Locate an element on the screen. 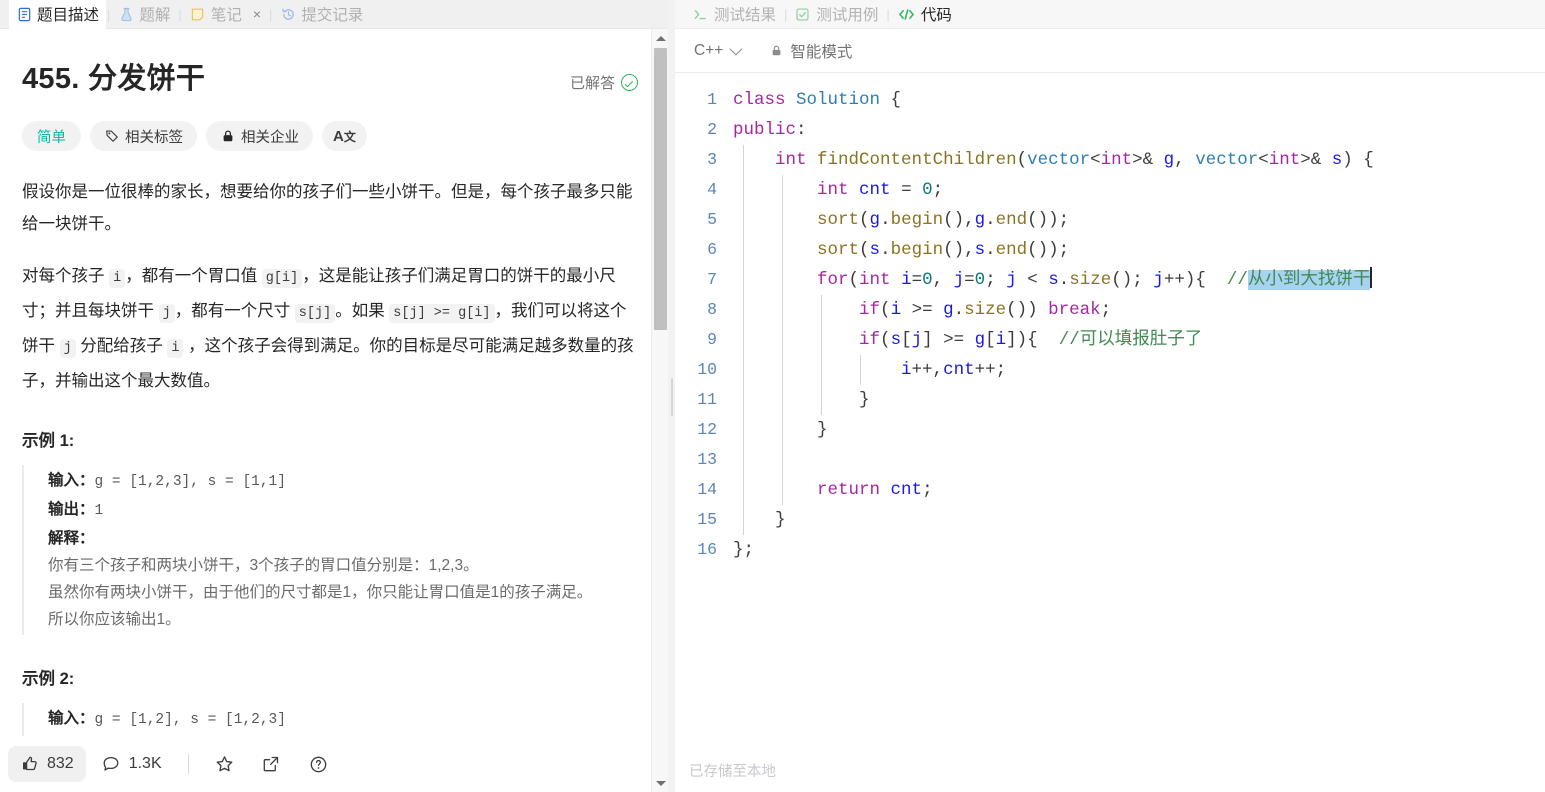 This screenshot has width=1545, height=792. code-line: 8 if(i >= g.size()) break; is located at coordinates (1110, 310).